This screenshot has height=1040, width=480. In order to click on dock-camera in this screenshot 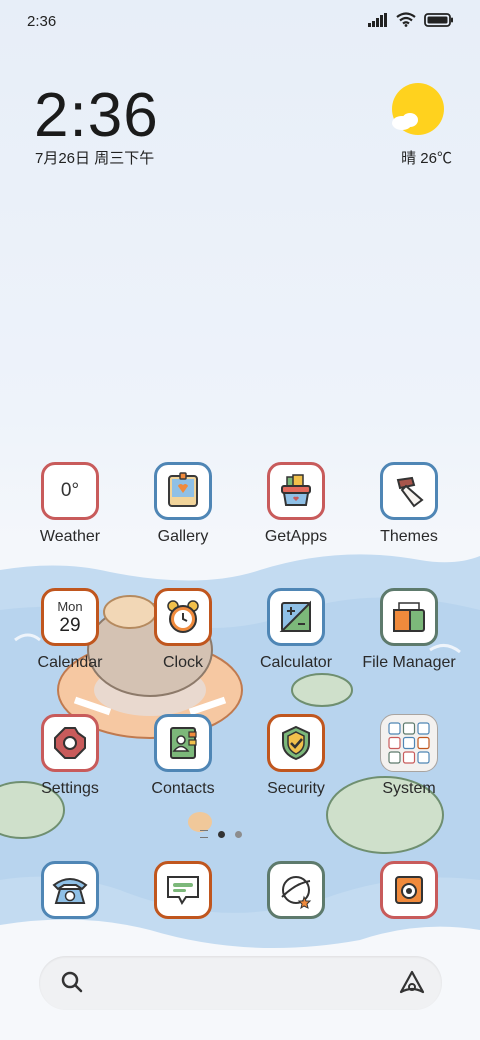, I will do `click(409, 890)`.